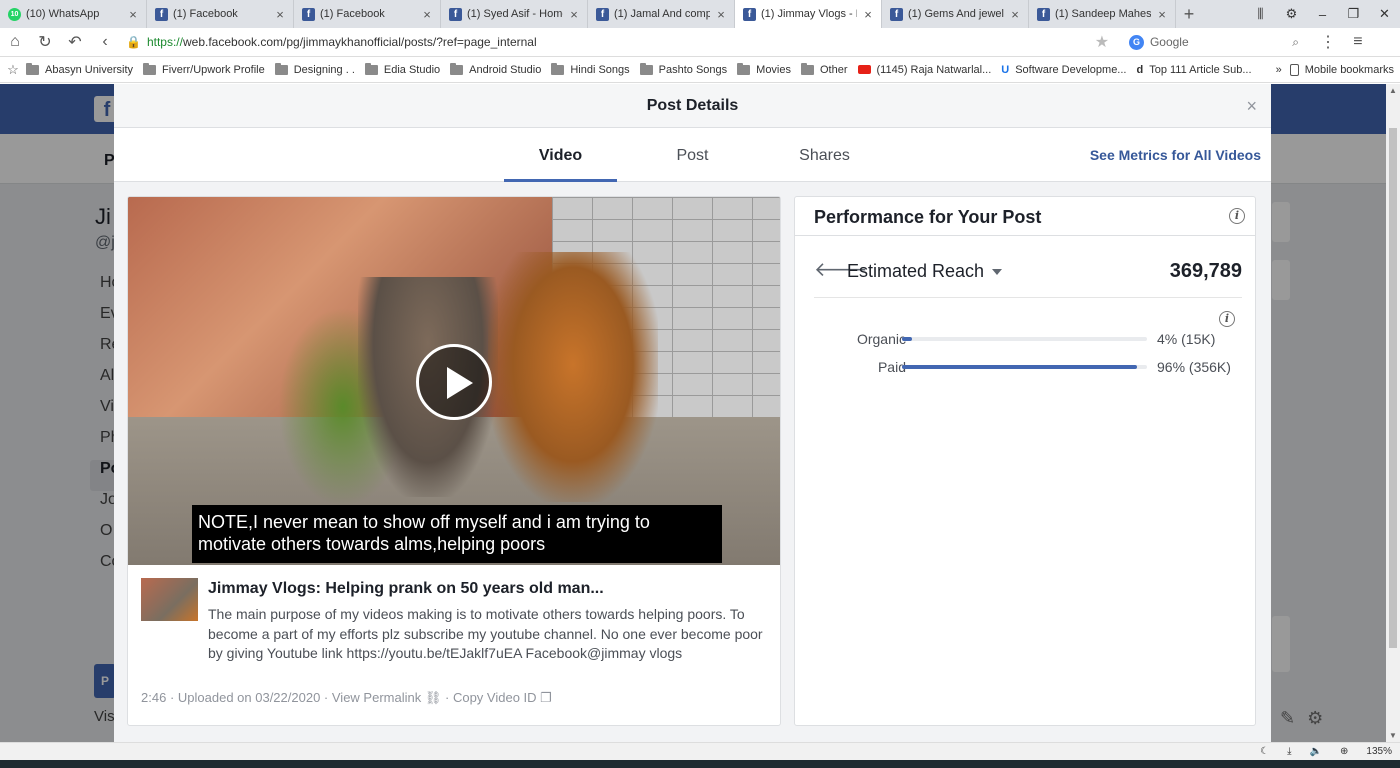 Image resolution: width=1400 pixels, height=768 pixels. I want to click on browser-tab: f (1) Syed Asif - Home ×, so click(514, 14).